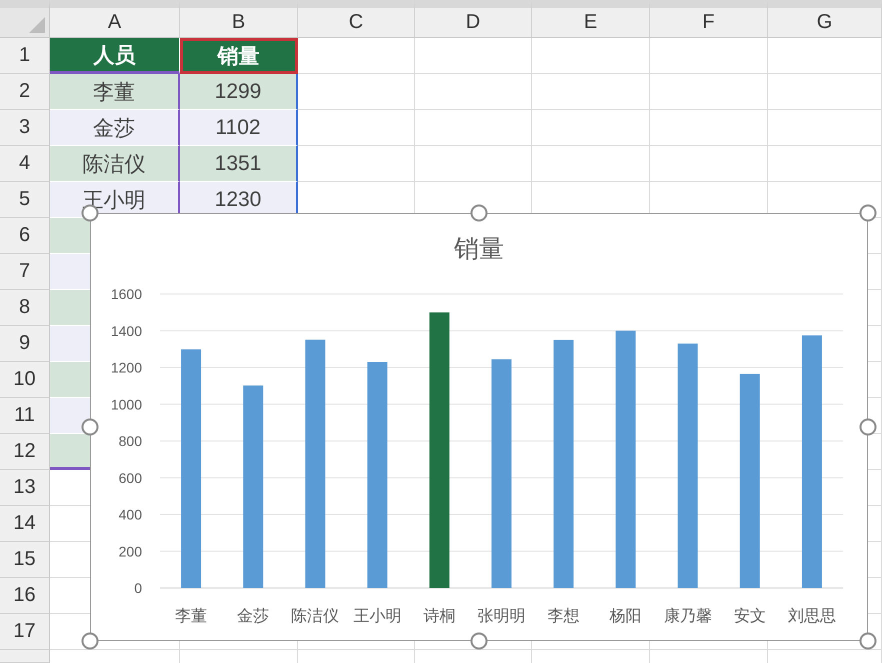  Describe the element at coordinates (115, 19) in the screenshot. I see `column-header: A` at that location.